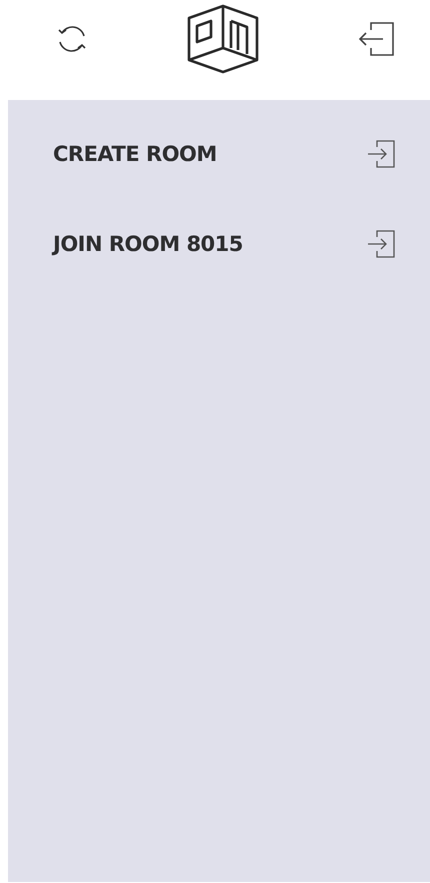  What do you see at coordinates (376, 39) in the screenshot?
I see `exit-icon` at bounding box center [376, 39].